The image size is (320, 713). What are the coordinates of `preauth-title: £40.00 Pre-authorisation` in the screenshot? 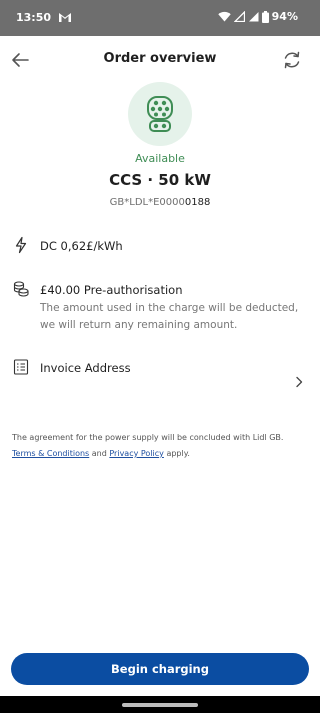 It's located at (111, 290).